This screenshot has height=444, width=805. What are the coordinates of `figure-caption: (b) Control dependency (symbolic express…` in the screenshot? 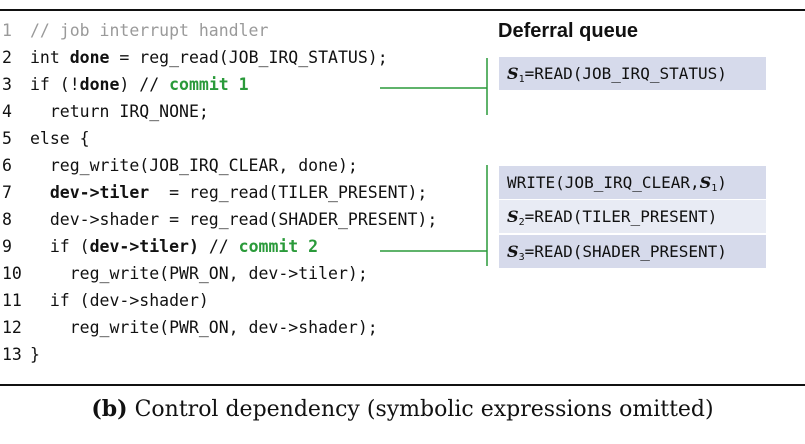 It's located at (402, 409).